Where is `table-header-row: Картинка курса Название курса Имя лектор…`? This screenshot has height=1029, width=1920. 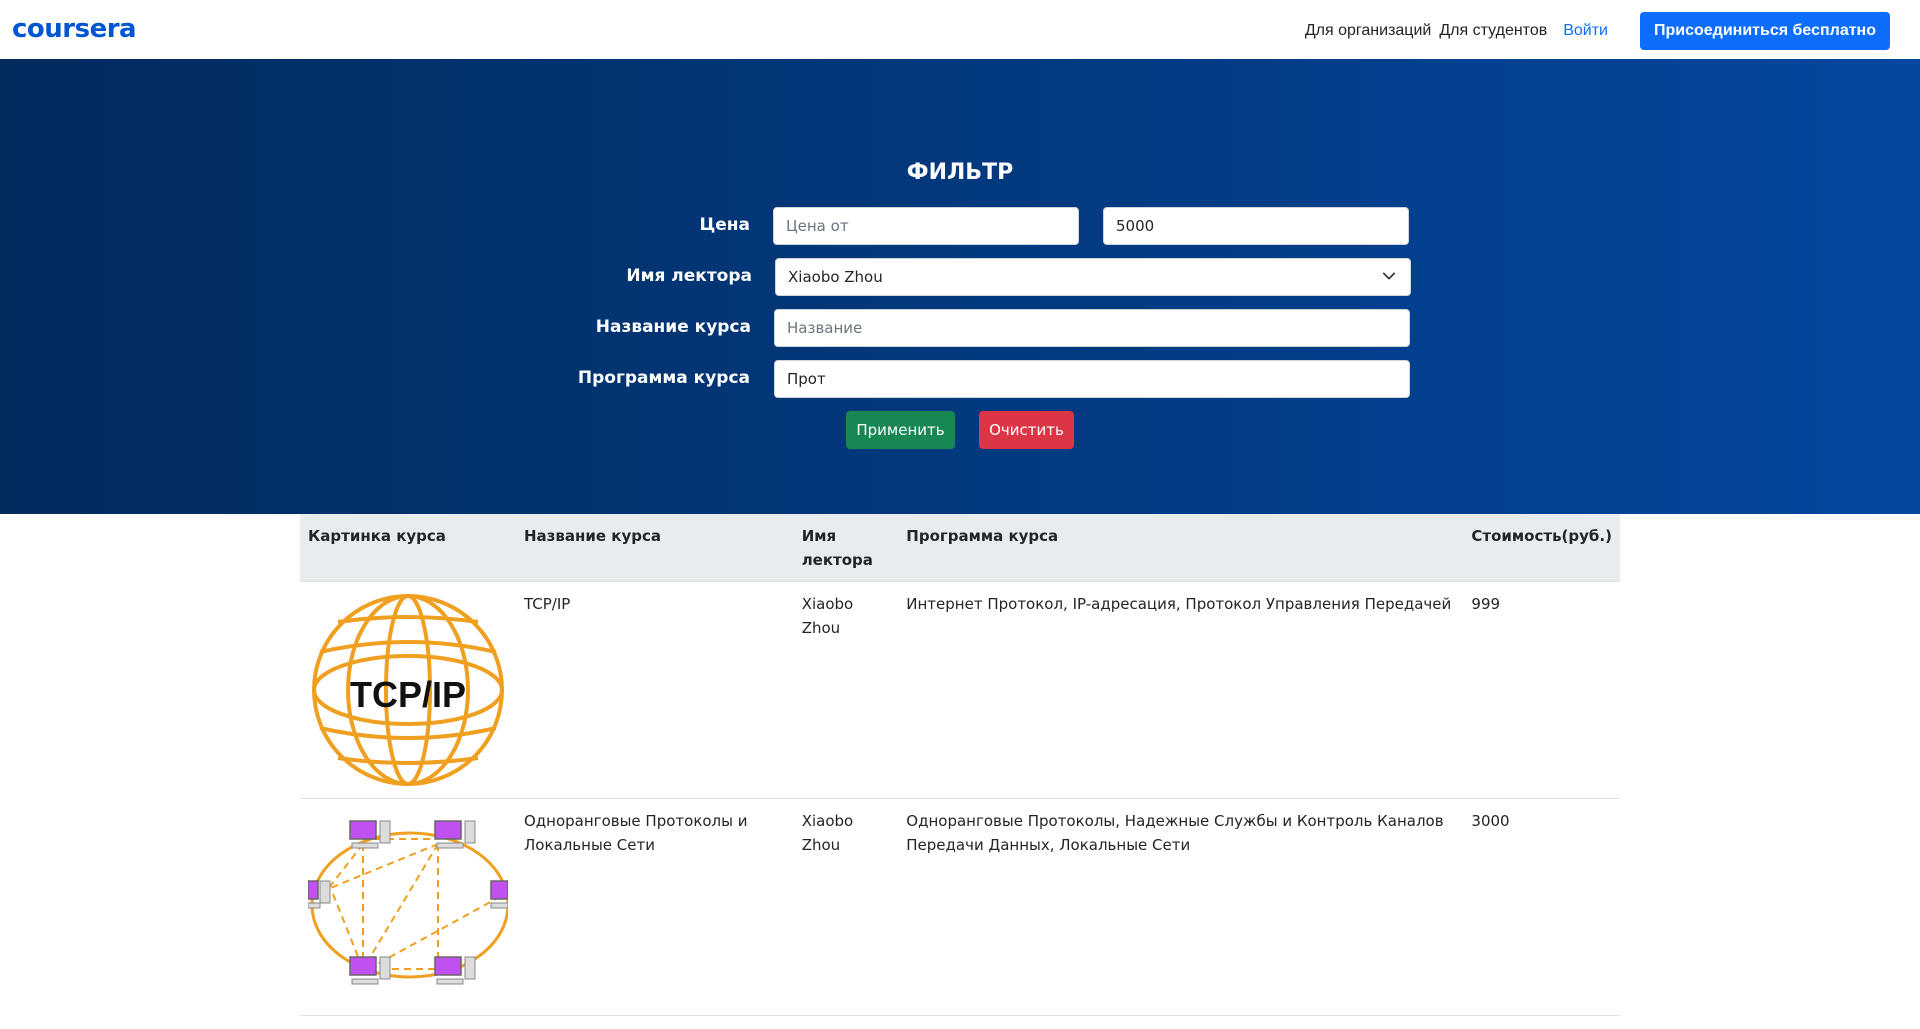 table-header-row: Картинка курса Название курса Имя лектор… is located at coordinates (960, 548).